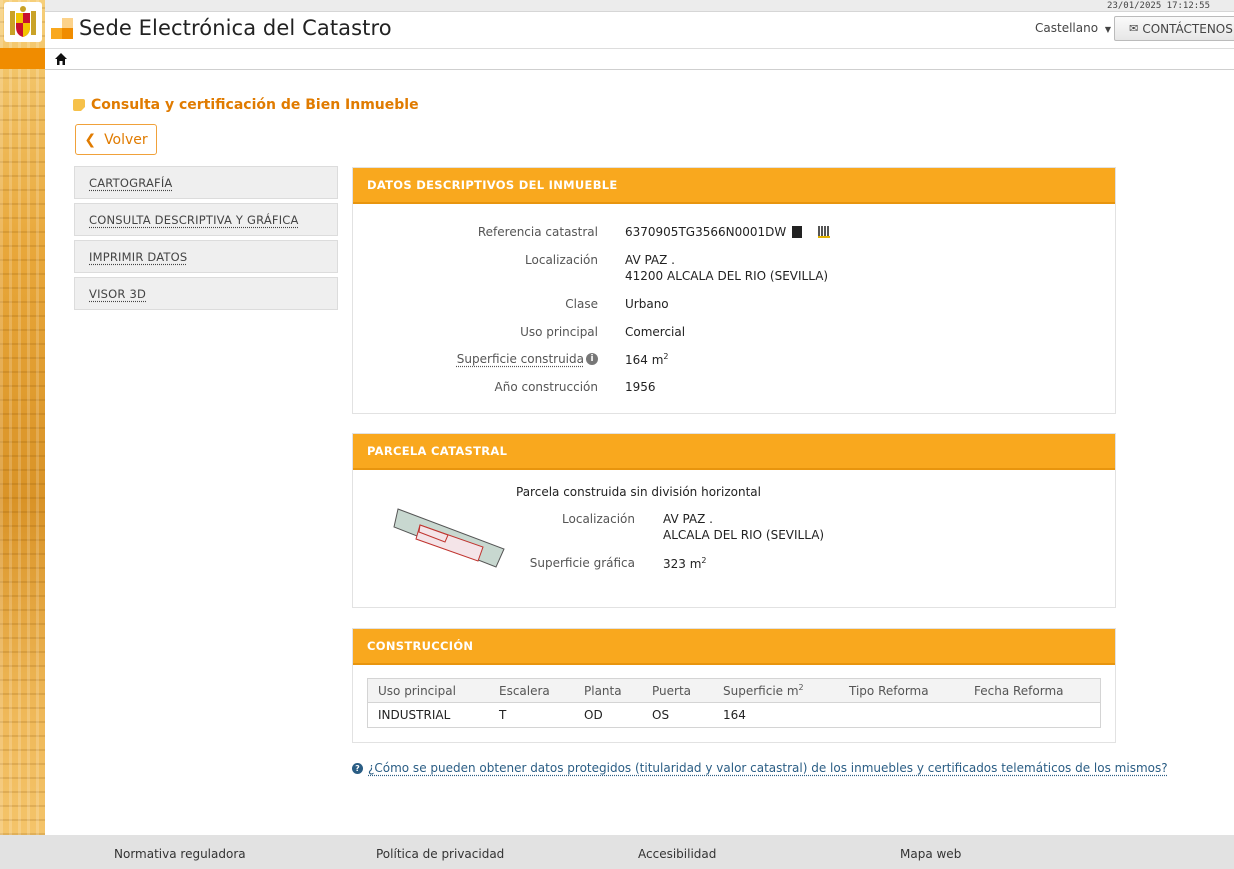 Image resolution: width=1234 pixels, height=869 pixels. What do you see at coordinates (62, 29) in the screenshot?
I see `catastro-logo-icon` at bounding box center [62, 29].